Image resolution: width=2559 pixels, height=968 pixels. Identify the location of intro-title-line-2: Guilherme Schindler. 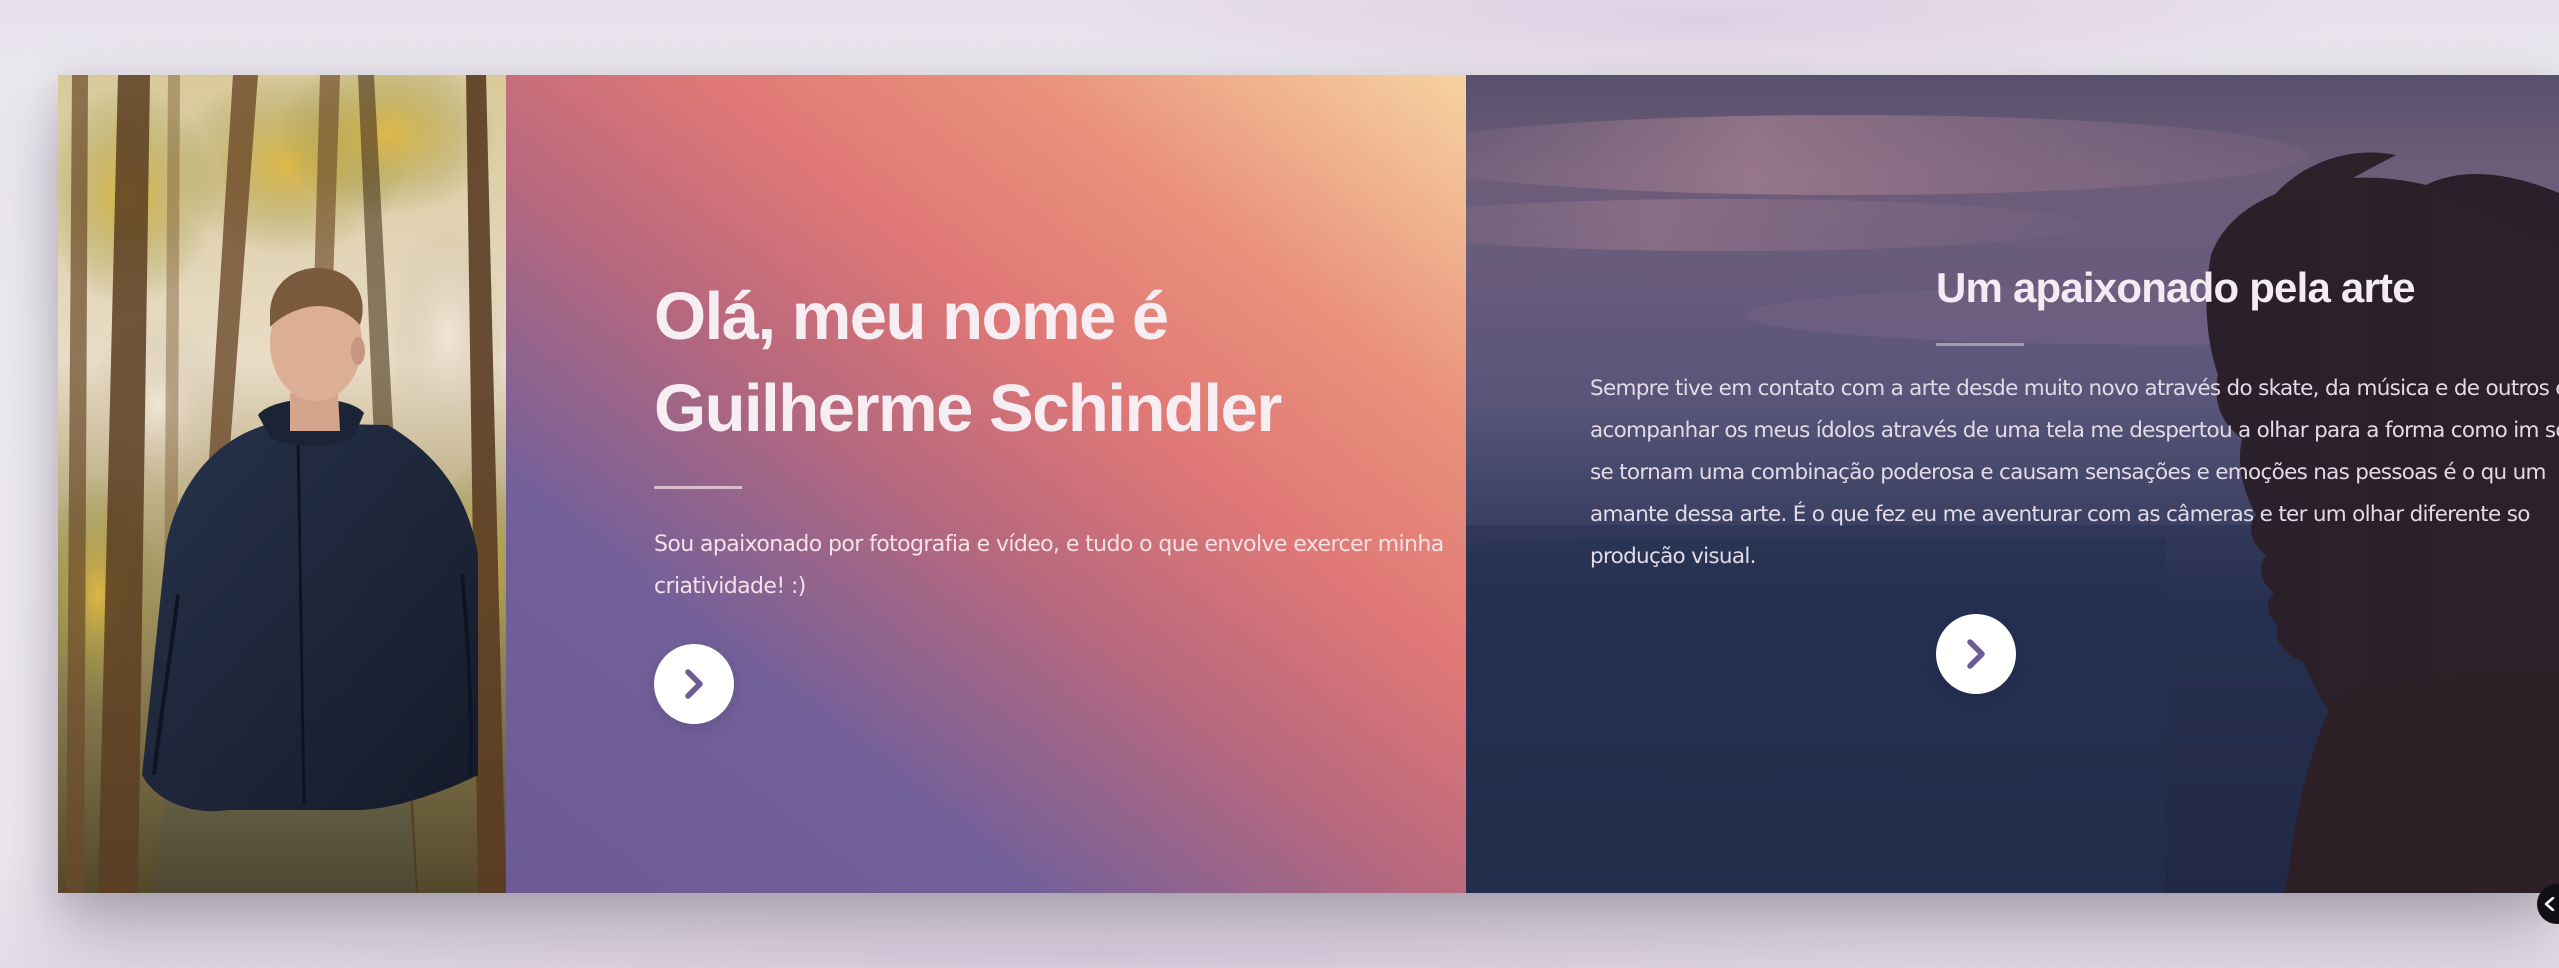
(968, 408).